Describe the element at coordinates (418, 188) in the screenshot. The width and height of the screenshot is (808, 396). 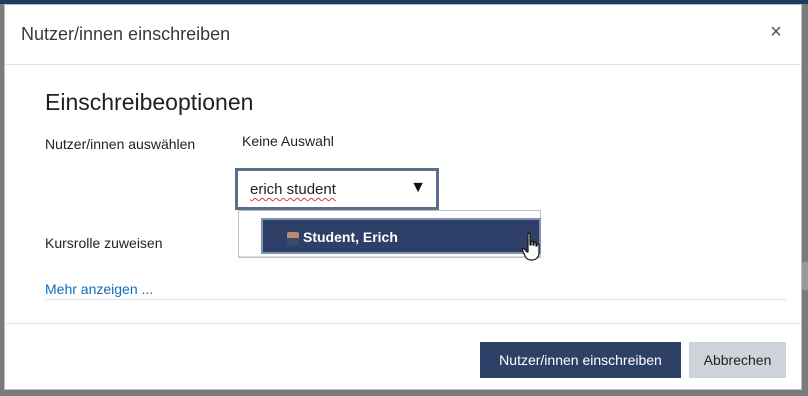
I see `dropdown-arrow-icon: ▼` at that location.